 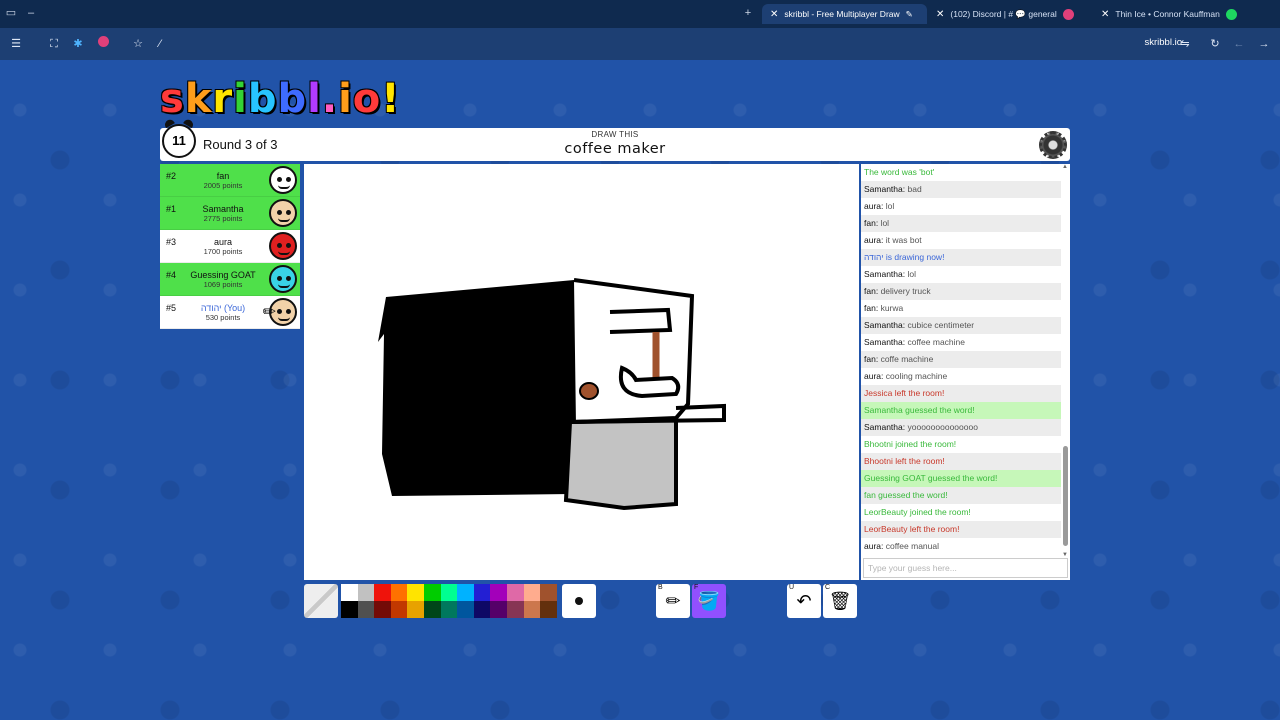 I want to click on chat-scrollbar: ▲ ▼, so click(x=1065, y=361).